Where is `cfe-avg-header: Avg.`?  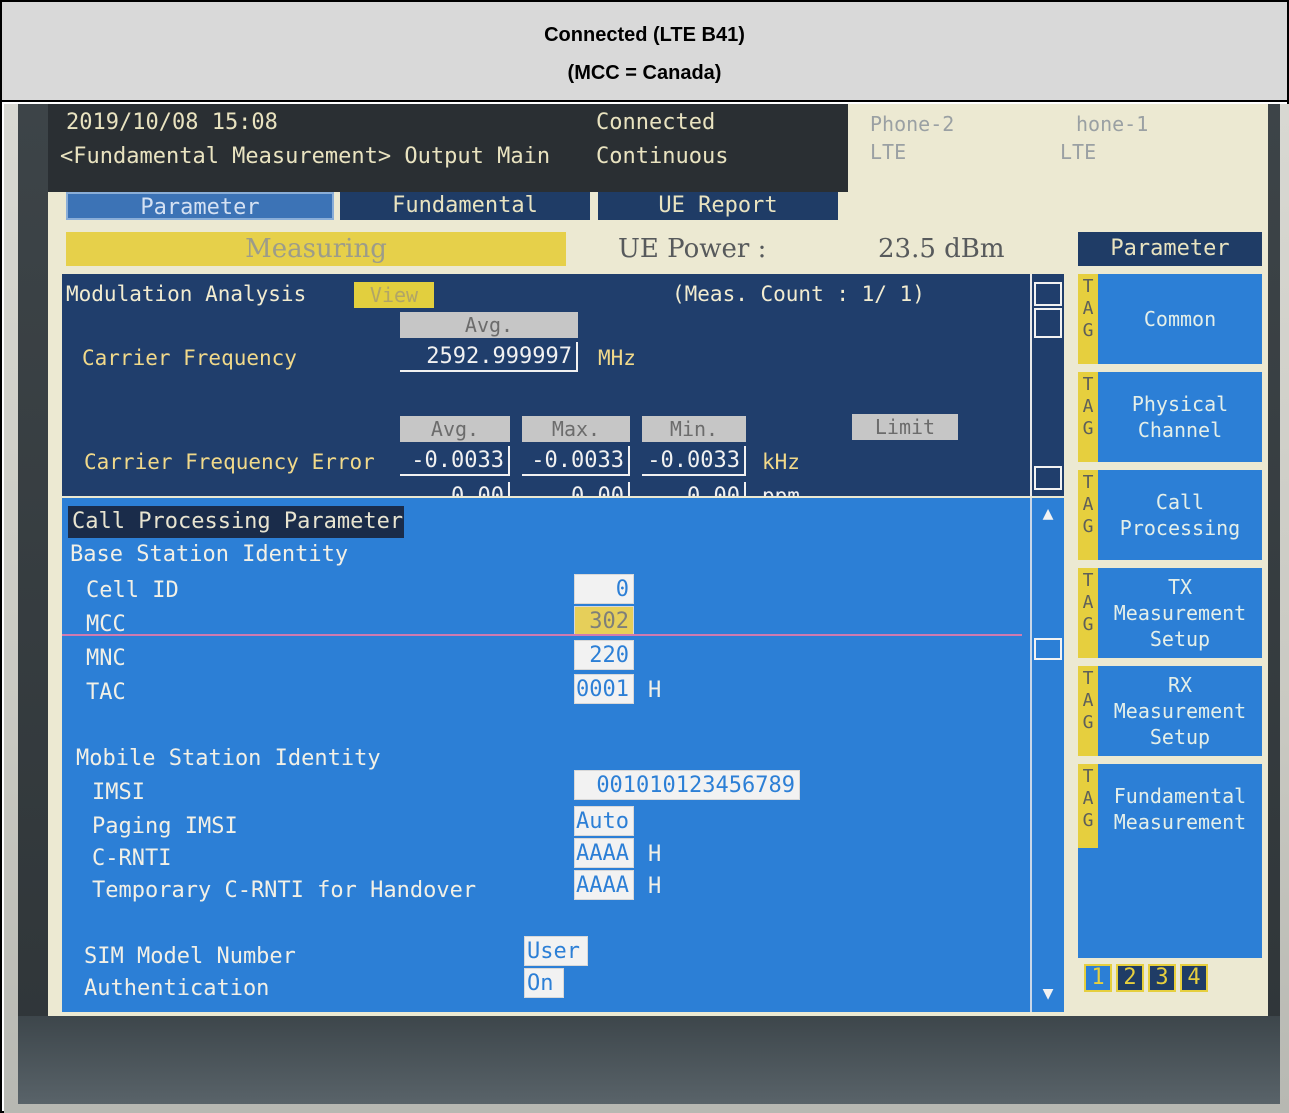
cfe-avg-header: Avg. is located at coordinates (455, 429).